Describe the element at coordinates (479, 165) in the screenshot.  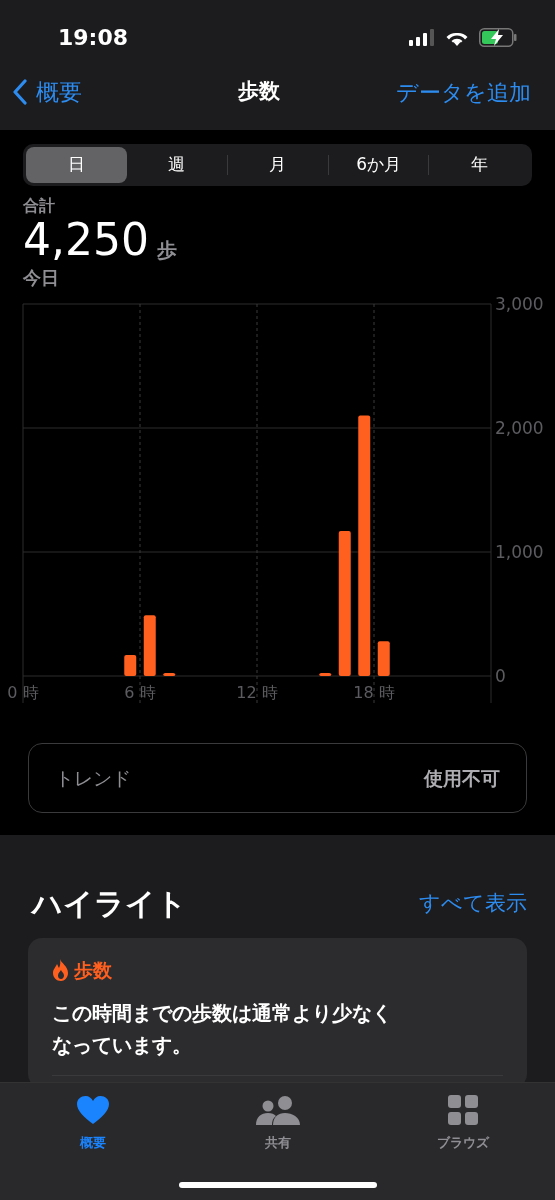
I see `segment-tab: 年` at that location.